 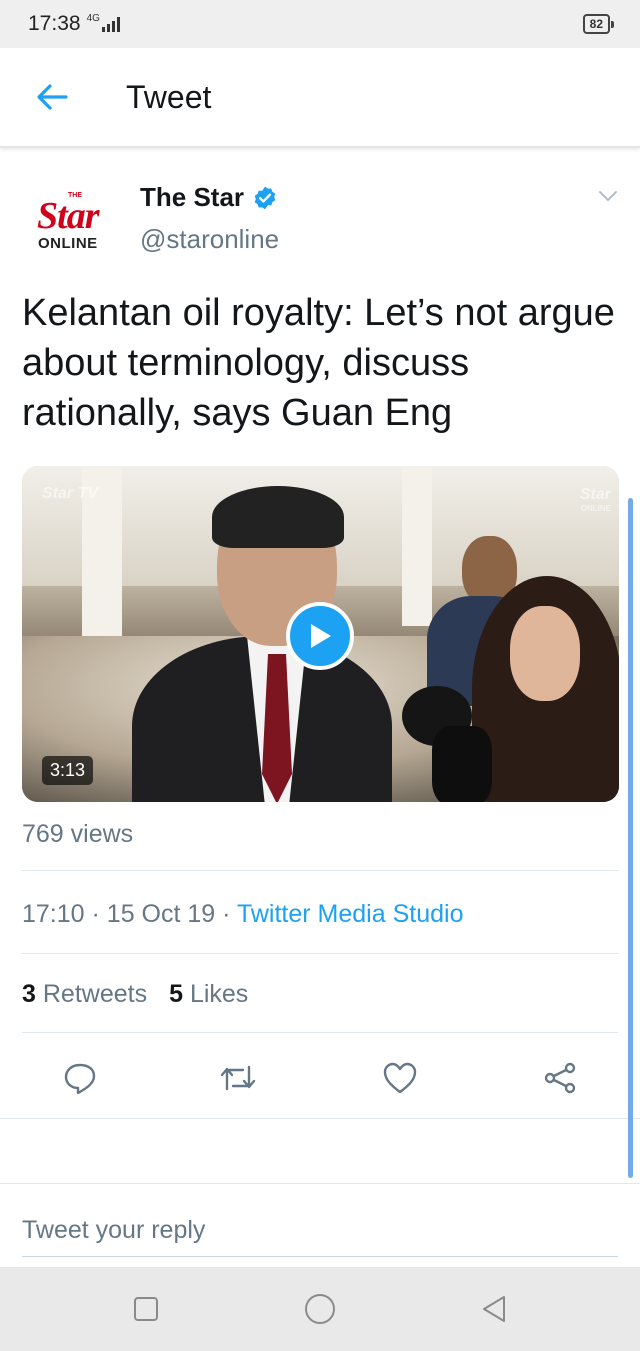 What do you see at coordinates (54, 23) in the screenshot?
I see `status-time: 17:38` at bounding box center [54, 23].